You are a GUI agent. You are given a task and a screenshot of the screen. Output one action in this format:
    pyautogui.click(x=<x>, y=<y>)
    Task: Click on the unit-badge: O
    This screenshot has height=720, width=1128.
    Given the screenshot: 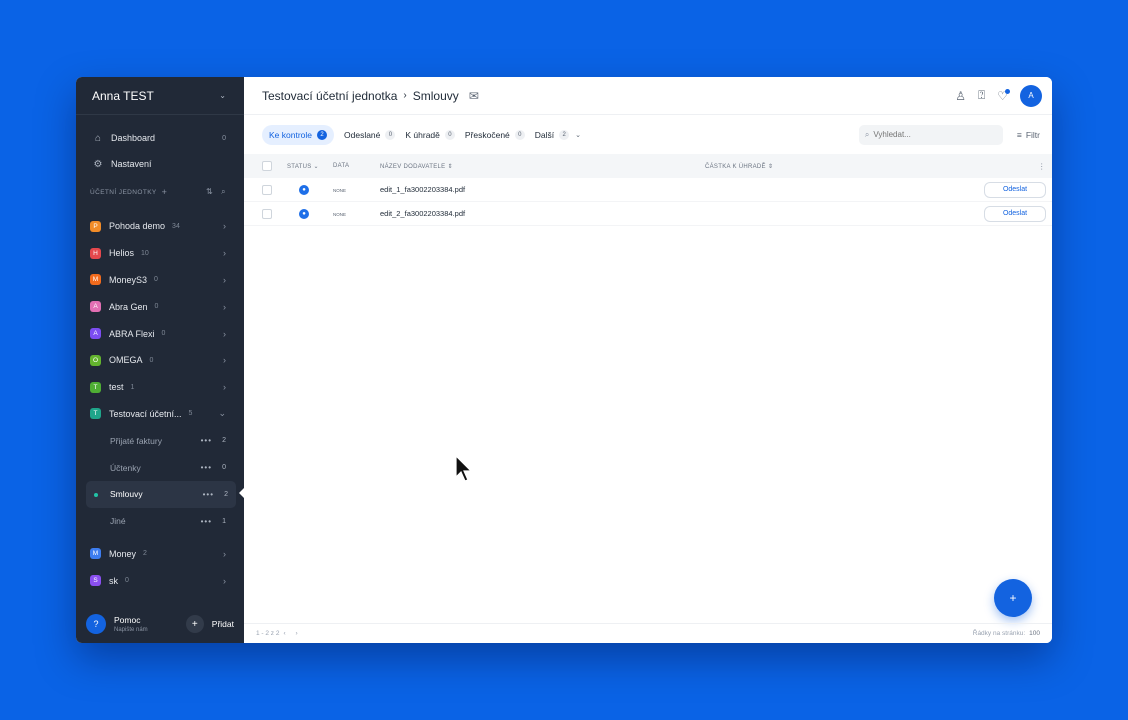 What is the action you would take?
    pyautogui.click(x=95, y=360)
    